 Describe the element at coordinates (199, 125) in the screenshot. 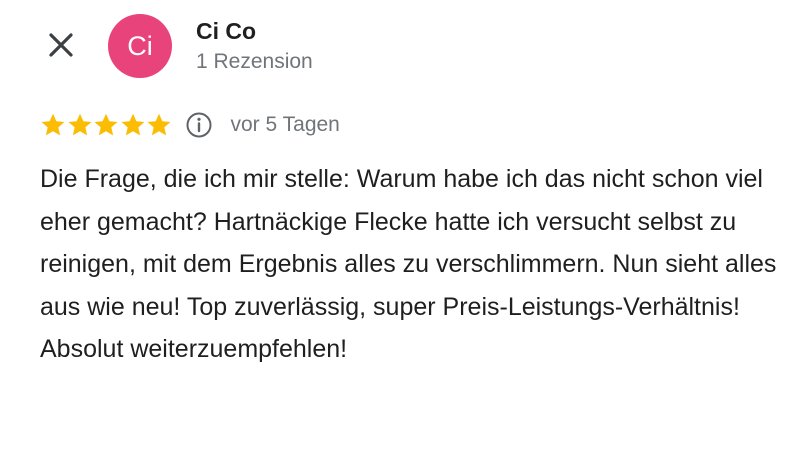

I see `info-icon` at that location.